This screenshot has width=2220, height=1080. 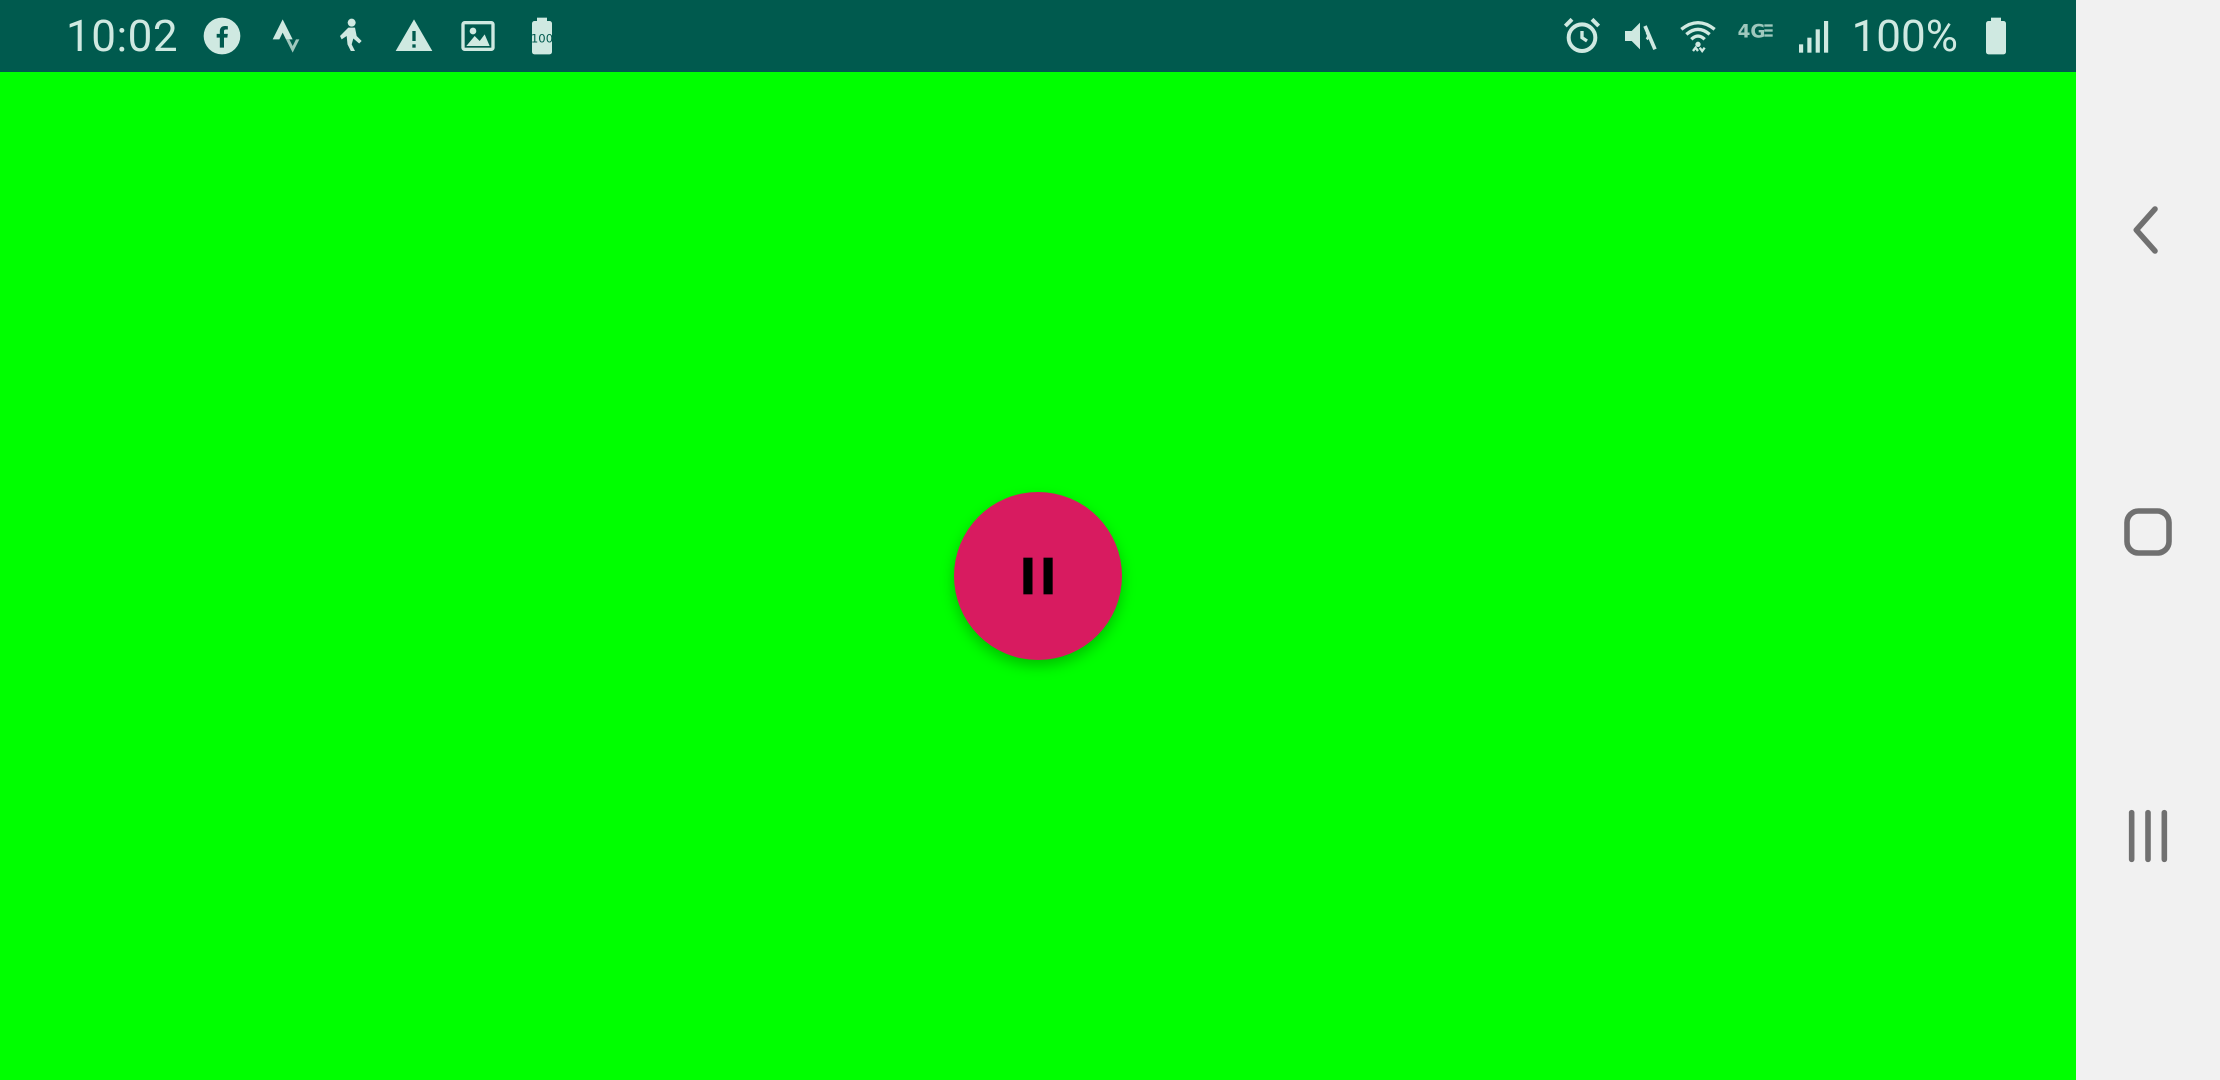 I want to click on recents-icon, so click(x=2148, y=838).